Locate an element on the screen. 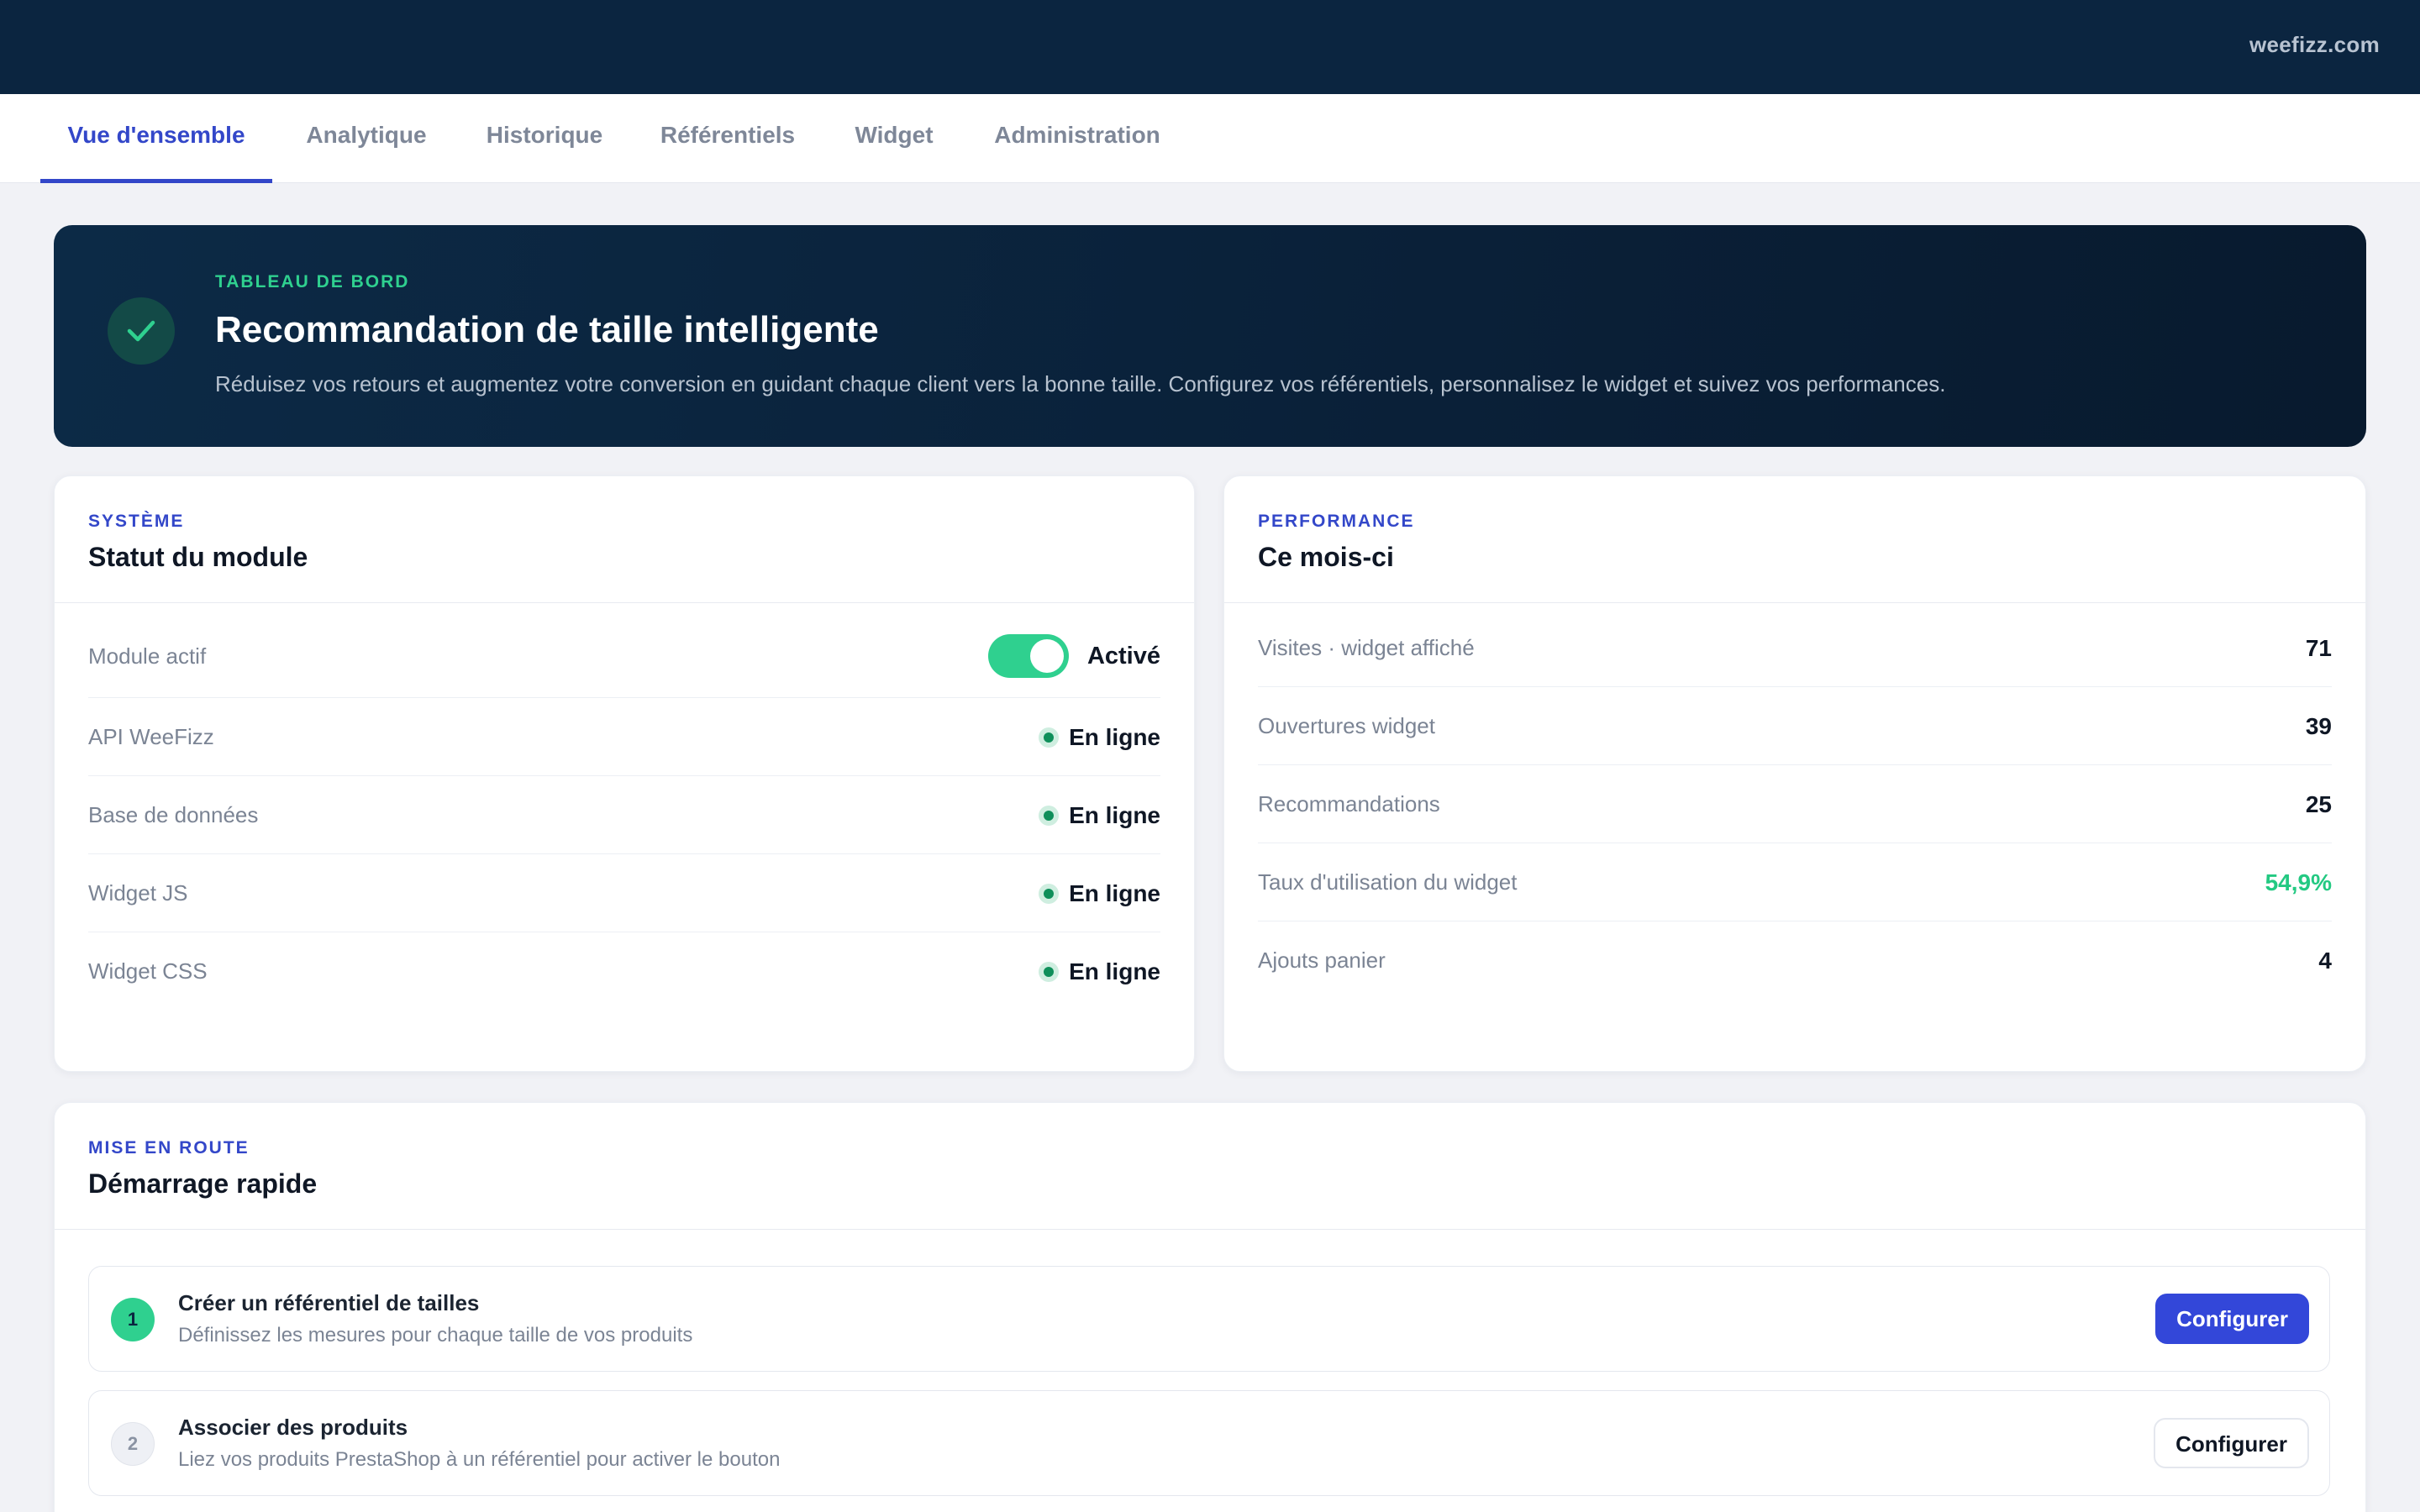  metric-label: Taux d'utilisation du widget is located at coordinates (1388, 882).